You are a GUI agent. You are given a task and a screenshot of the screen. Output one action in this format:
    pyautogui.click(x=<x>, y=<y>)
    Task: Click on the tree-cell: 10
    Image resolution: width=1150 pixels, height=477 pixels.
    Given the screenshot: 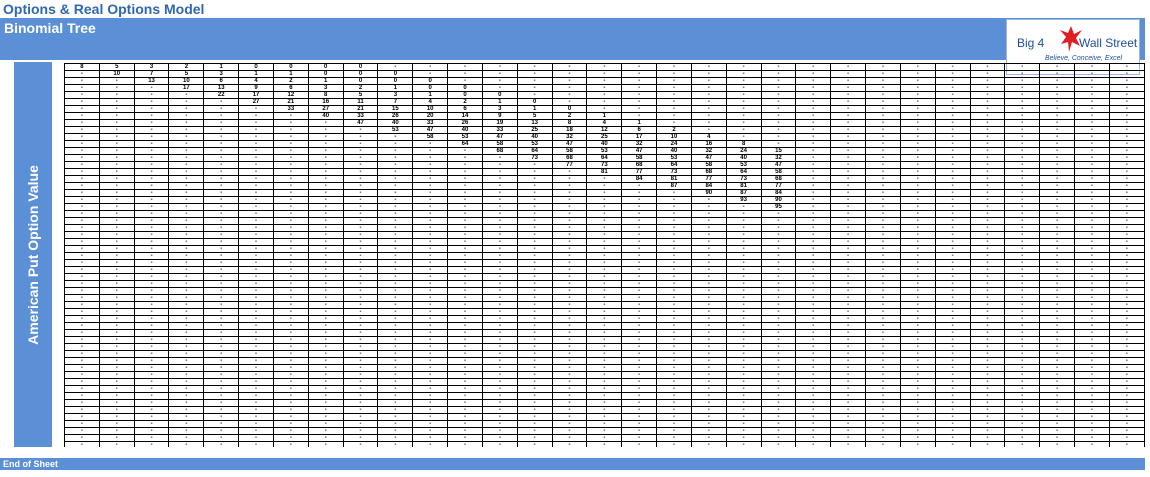 What is the action you would take?
    pyautogui.click(x=430, y=109)
    